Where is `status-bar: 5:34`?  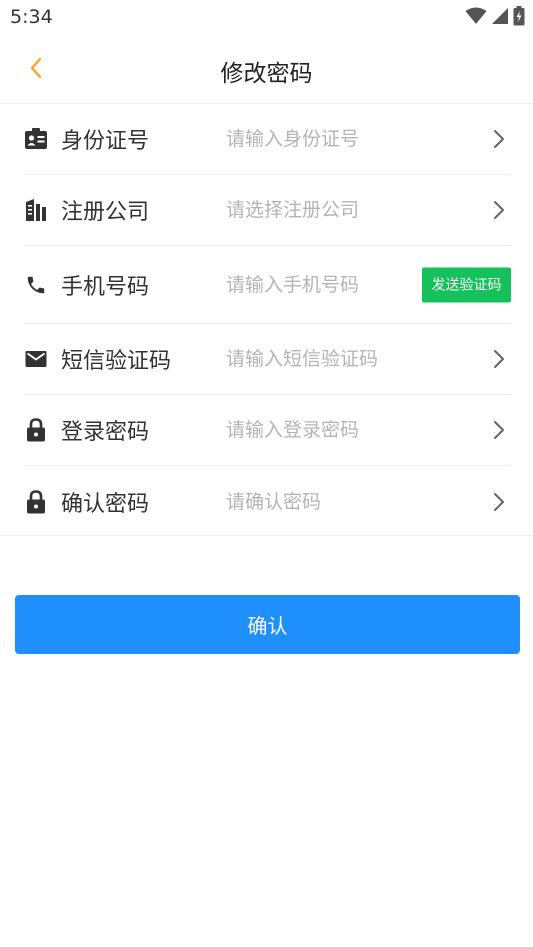 status-bar: 5:34 is located at coordinates (266, 18).